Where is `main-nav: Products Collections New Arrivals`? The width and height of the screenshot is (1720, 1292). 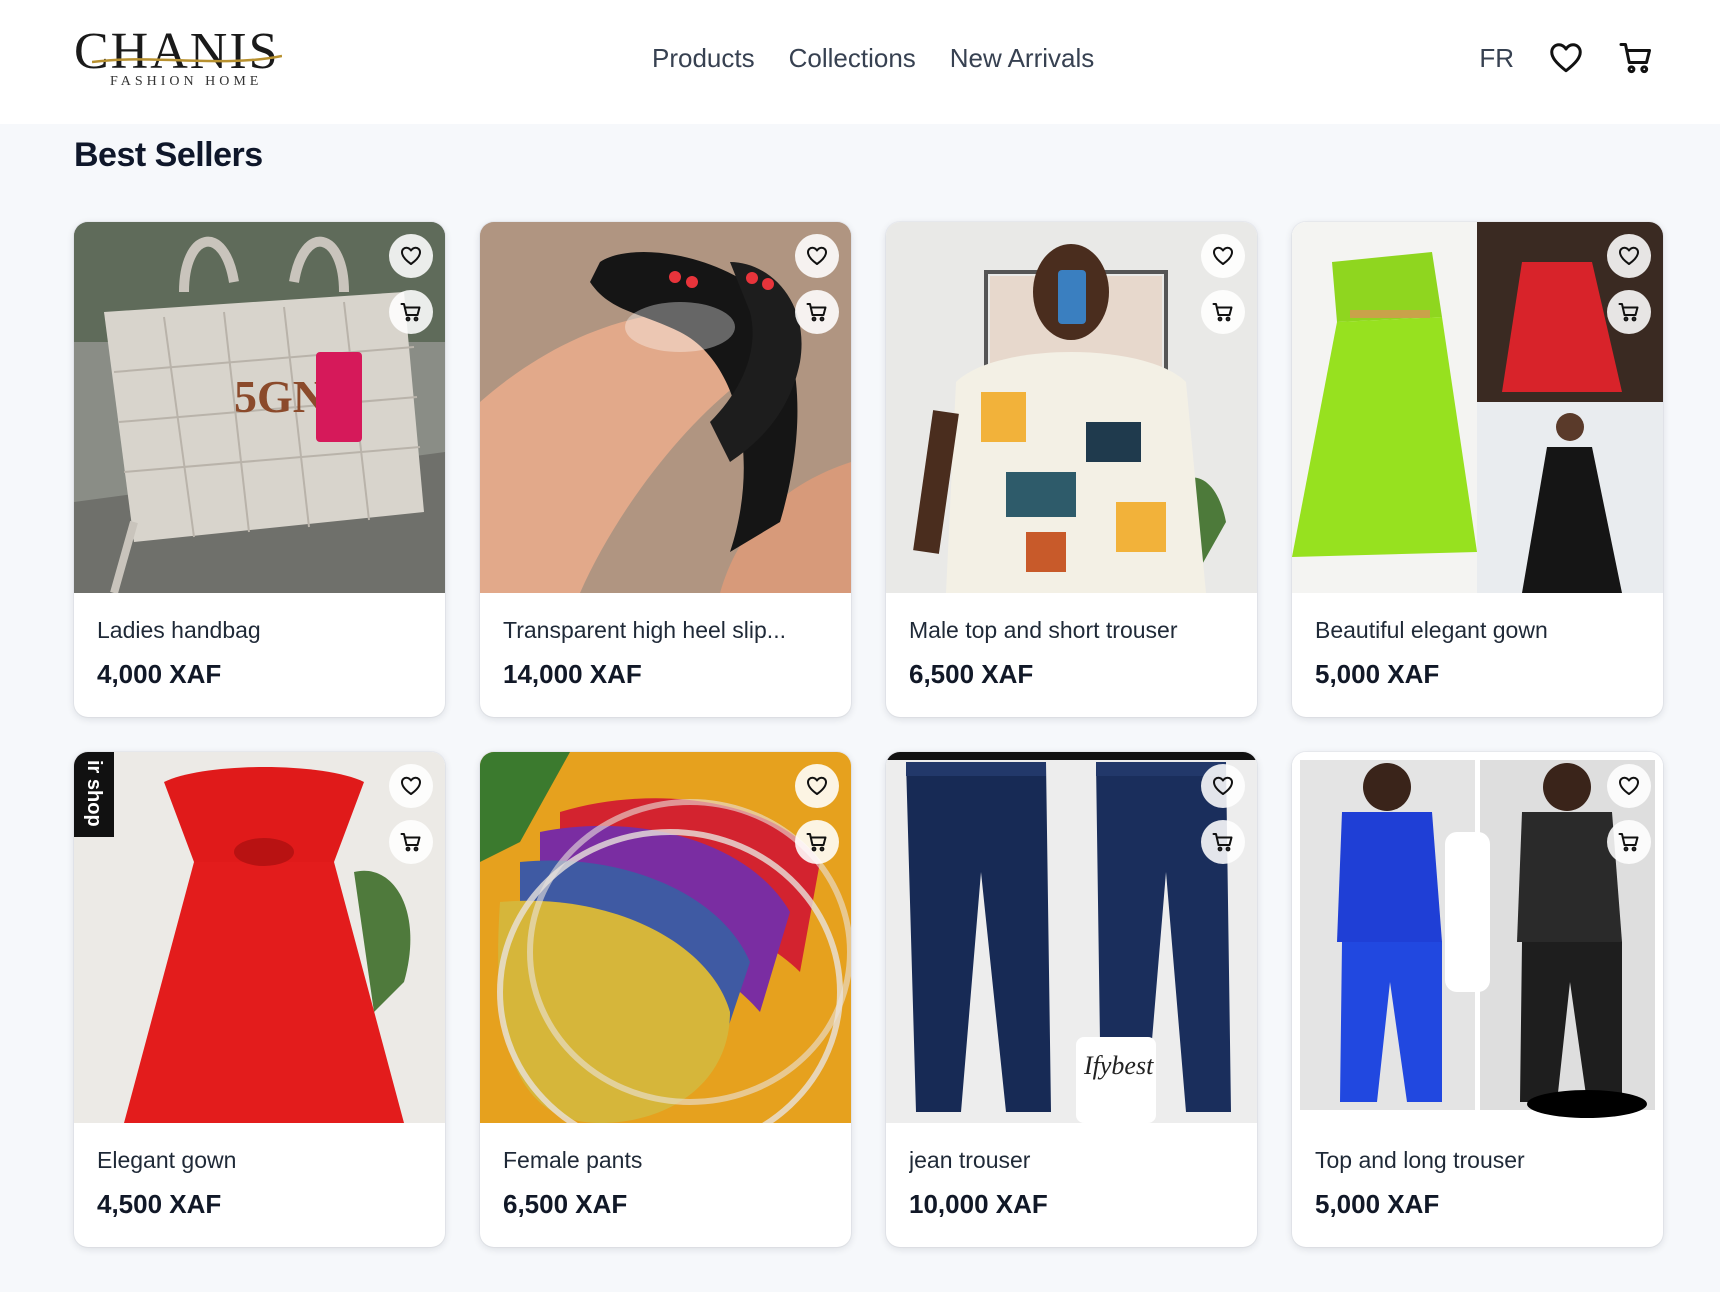 main-nav: Products Collections New Arrivals is located at coordinates (873, 58).